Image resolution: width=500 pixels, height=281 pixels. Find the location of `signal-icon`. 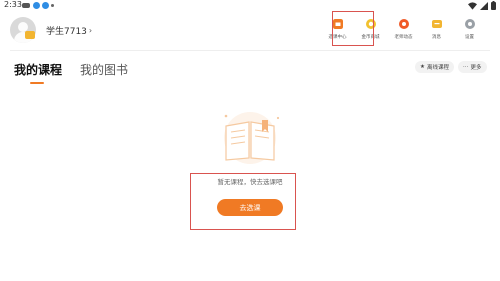

signal-icon is located at coordinates (484, 5).